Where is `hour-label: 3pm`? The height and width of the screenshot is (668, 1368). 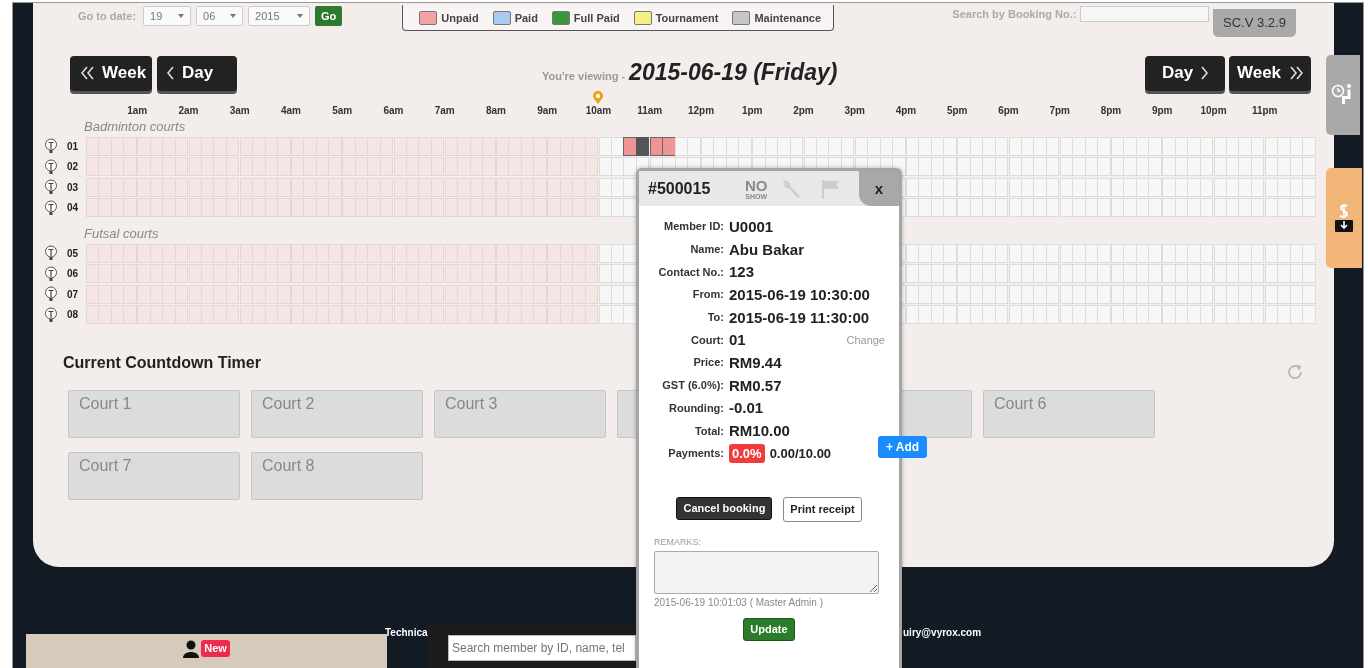
hour-label: 3pm is located at coordinates (854, 110).